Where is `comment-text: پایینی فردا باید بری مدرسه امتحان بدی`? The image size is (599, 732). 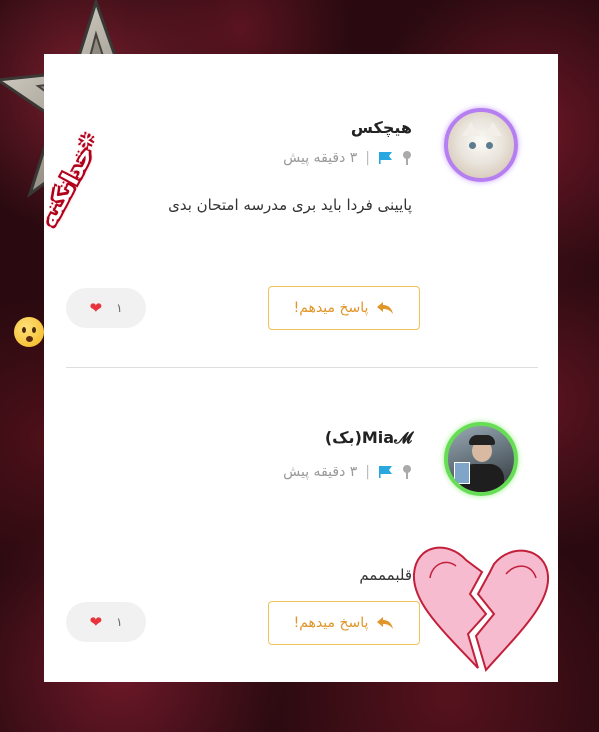
comment-text: پایینی فردا باید بری مدرسه امتحان بدی is located at coordinates (290, 205).